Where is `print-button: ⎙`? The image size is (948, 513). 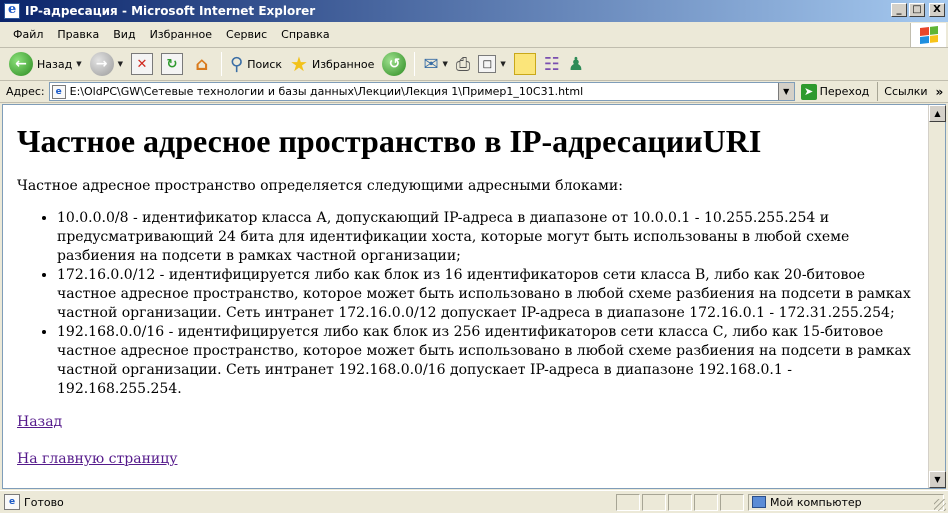
print-button: ⎙ is located at coordinates (463, 64).